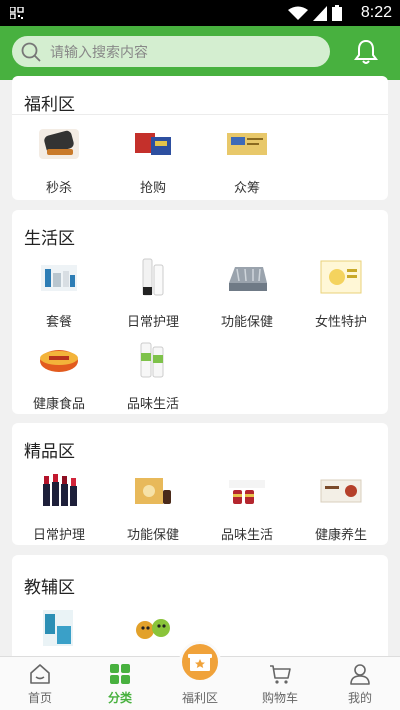 The height and width of the screenshot is (710, 400). I want to click on item-label: 众筹, so click(246, 188).